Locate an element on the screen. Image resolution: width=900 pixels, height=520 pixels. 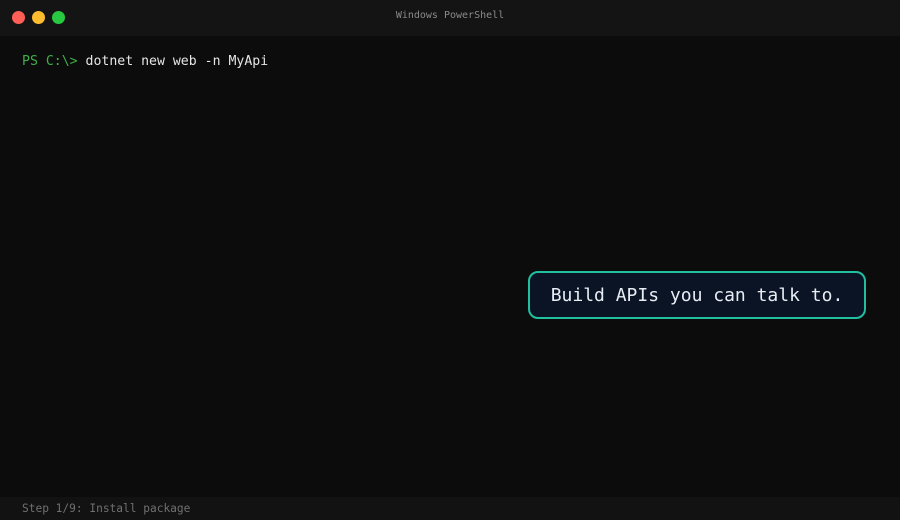
callout-caption: Build APIs you can talk to. is located at coordinates (697, 295).